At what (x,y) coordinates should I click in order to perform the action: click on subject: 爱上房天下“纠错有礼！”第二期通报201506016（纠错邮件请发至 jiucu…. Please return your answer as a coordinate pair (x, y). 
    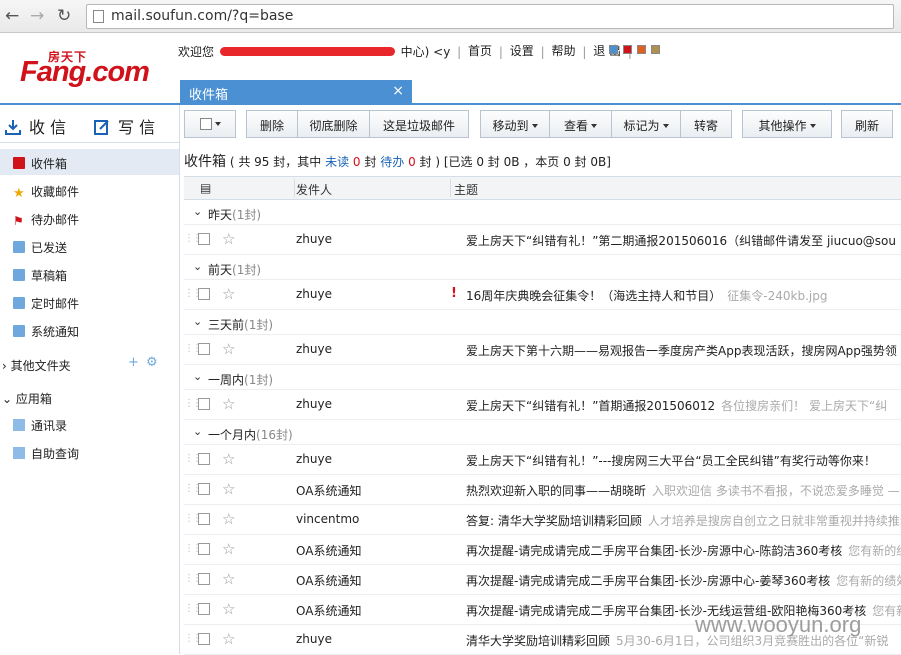
    Looking at the image, I should click on (681, 241).